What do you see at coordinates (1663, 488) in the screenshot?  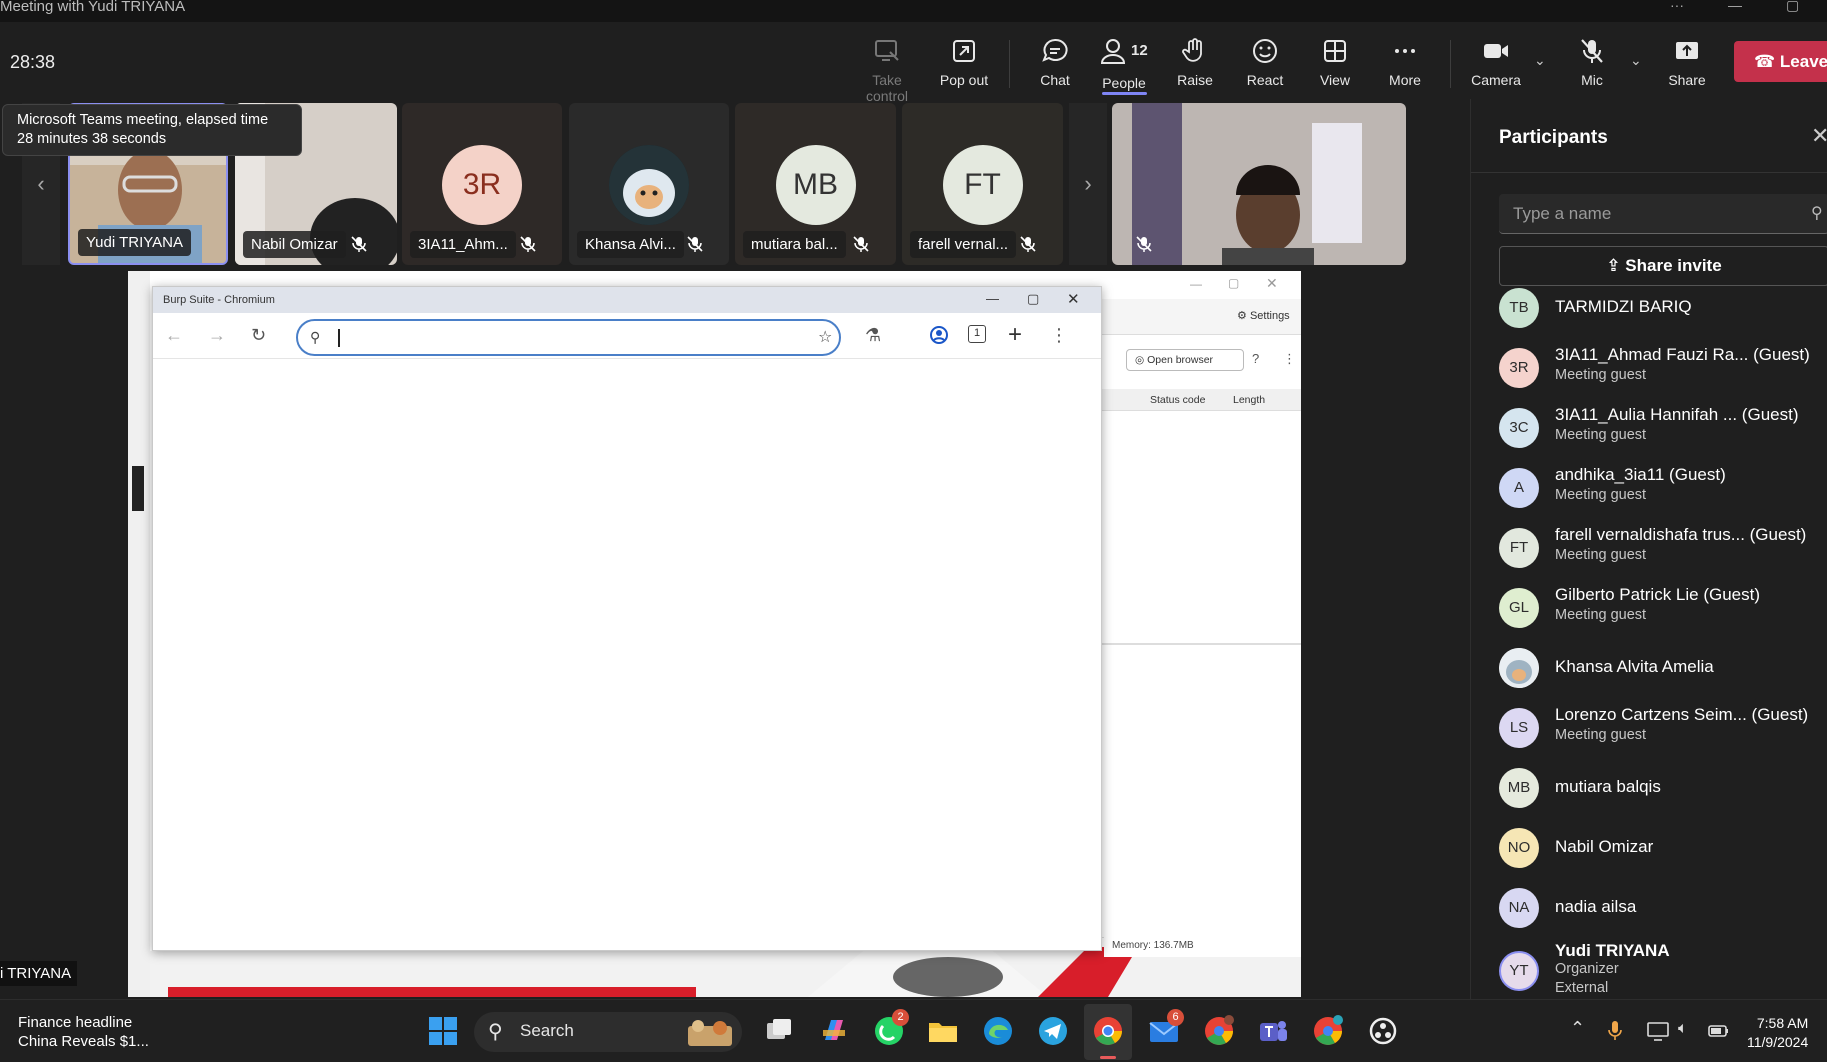 I see `participant-item: A andhika_3ia11 (Guest) Meeting guest` at bounding box center [1663, 488].